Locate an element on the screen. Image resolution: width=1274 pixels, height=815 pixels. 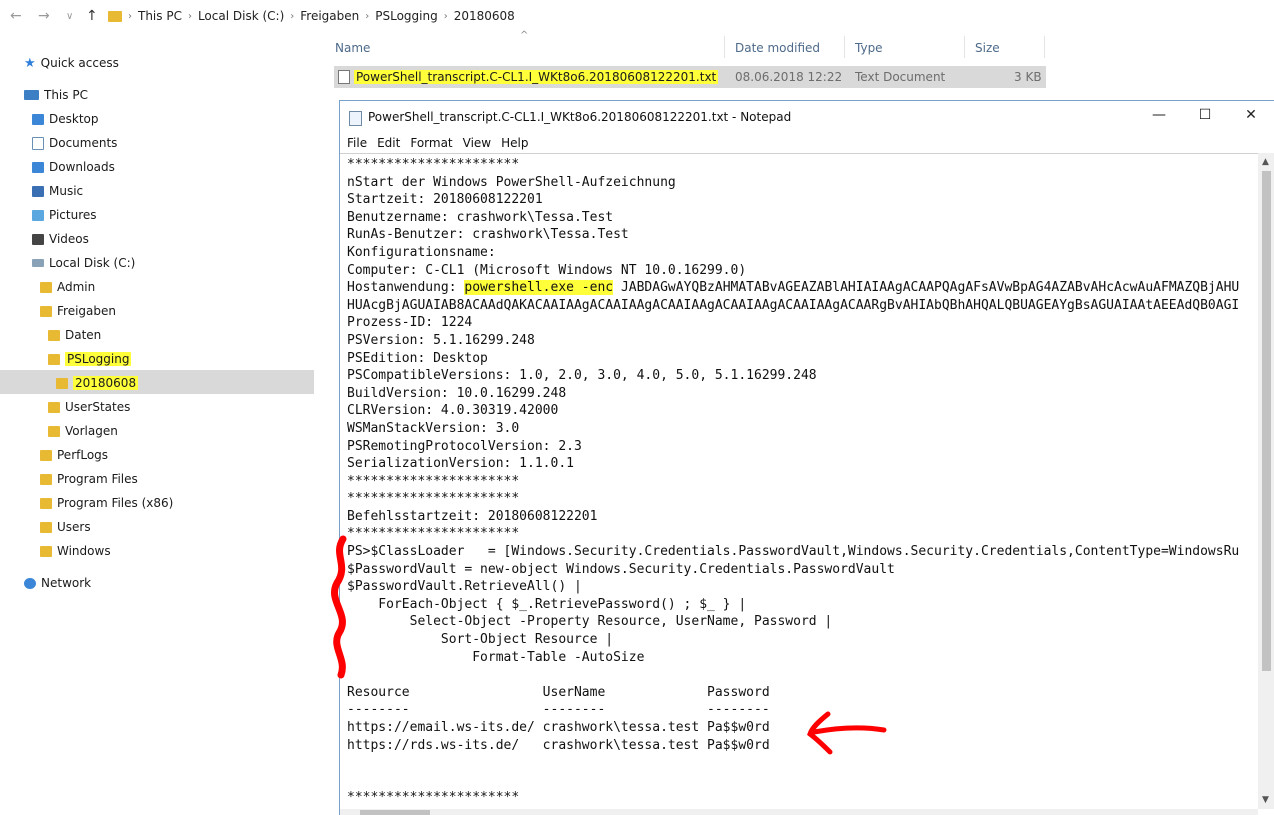
vertical-scrollbar: ▲ ▼ is located at coordinates (1266, 481).